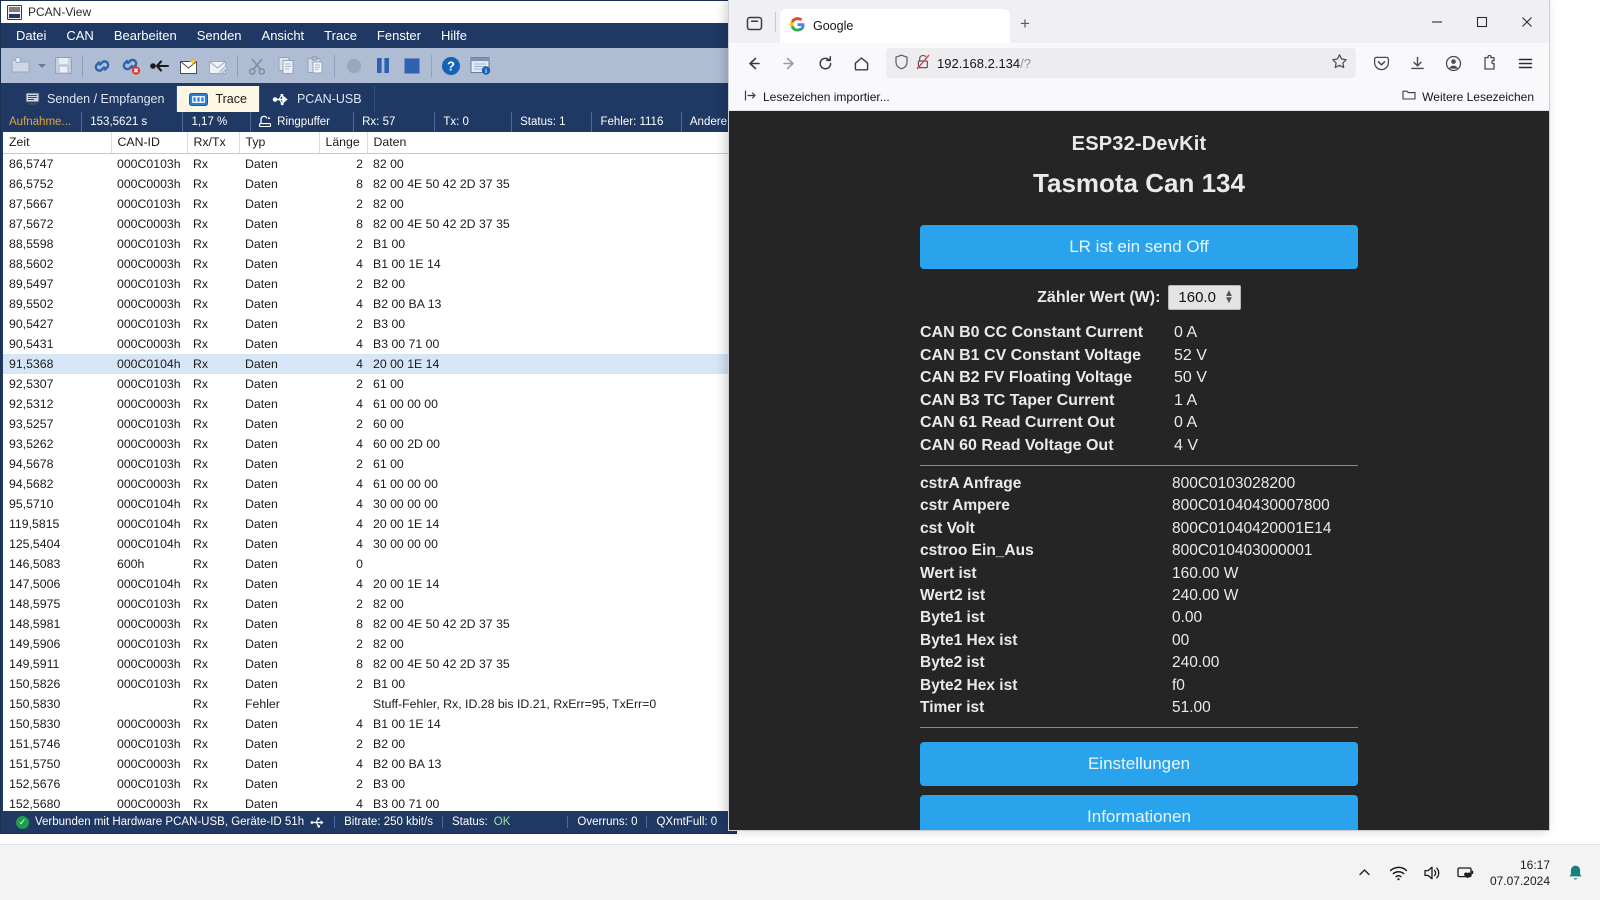 The height and width of the screenshot is (900, 1600). What do you see at coordinates (42, 66) in the screenshot?
I see `open-file-dropdown-icon` at bounding box center [42, 66].